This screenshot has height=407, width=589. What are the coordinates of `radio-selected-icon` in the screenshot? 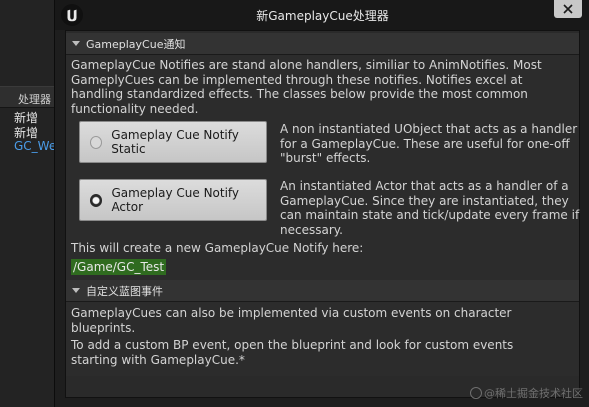 It's located at (96, 200).